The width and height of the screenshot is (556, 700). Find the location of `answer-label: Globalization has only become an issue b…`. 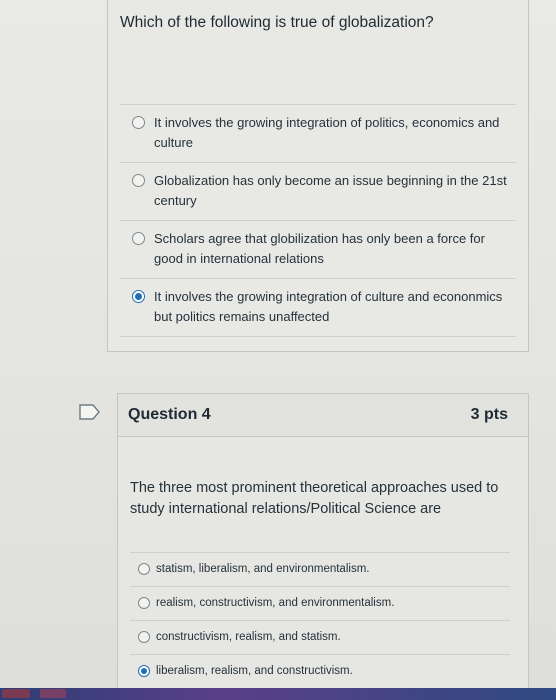

answer-label: Globalization has only become an issue b… is located at coordinates (330, 190).